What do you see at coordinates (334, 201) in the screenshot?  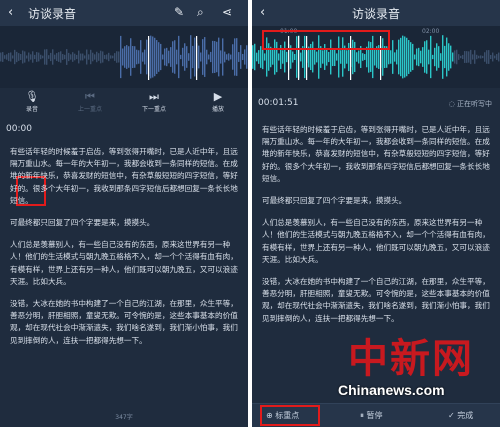 I see `paragraph-2: 可最终都只回复了四个字要是来，摸摸头。` at bounding box center [334, 201].